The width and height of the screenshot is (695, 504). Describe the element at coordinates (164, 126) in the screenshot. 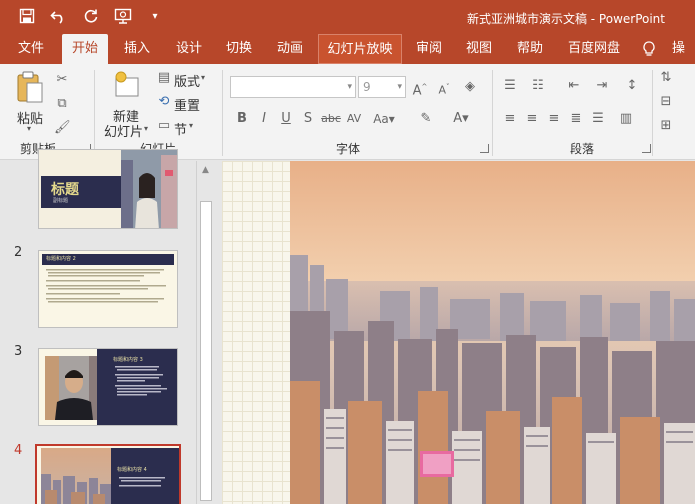

I see `section-icon: ▭` at that location.